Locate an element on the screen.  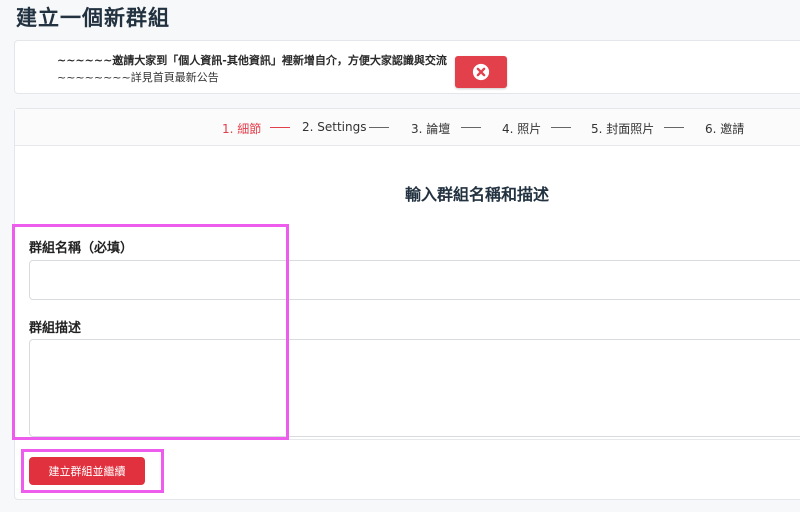
card-footer-divider is located at coordinates (407, 439).